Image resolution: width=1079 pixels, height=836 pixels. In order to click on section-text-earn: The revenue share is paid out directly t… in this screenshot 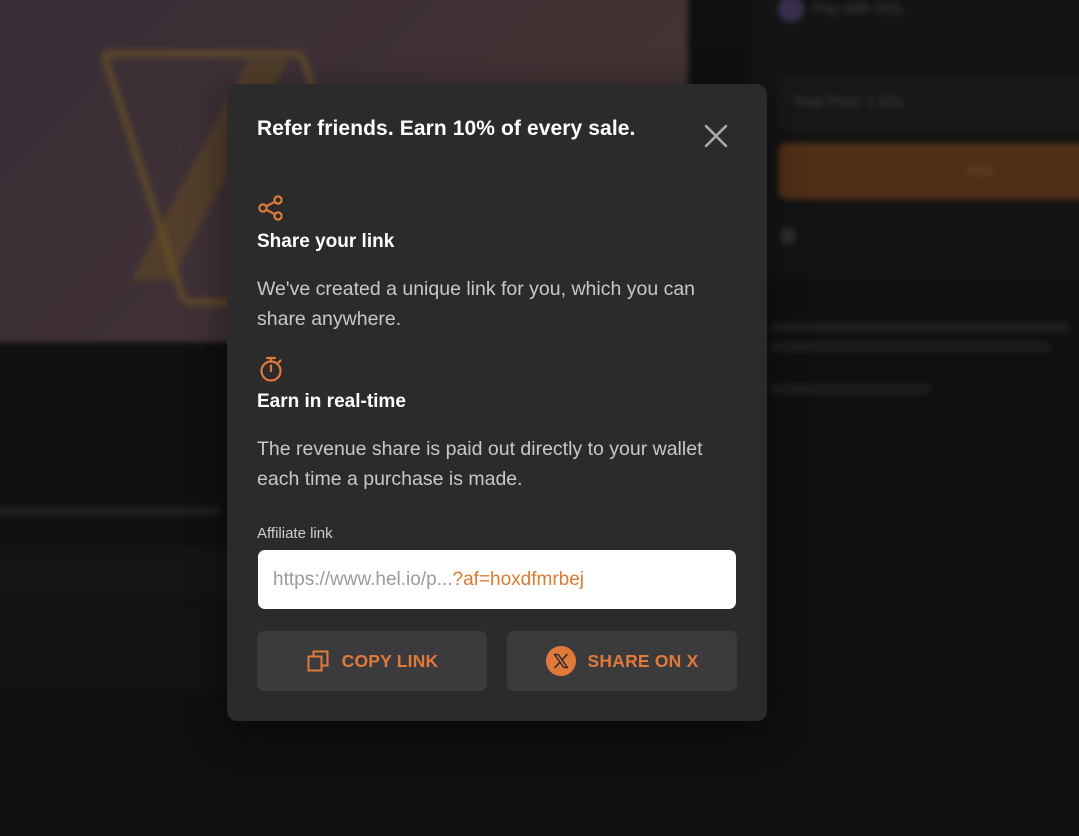, I will do `click(480, 464)`.